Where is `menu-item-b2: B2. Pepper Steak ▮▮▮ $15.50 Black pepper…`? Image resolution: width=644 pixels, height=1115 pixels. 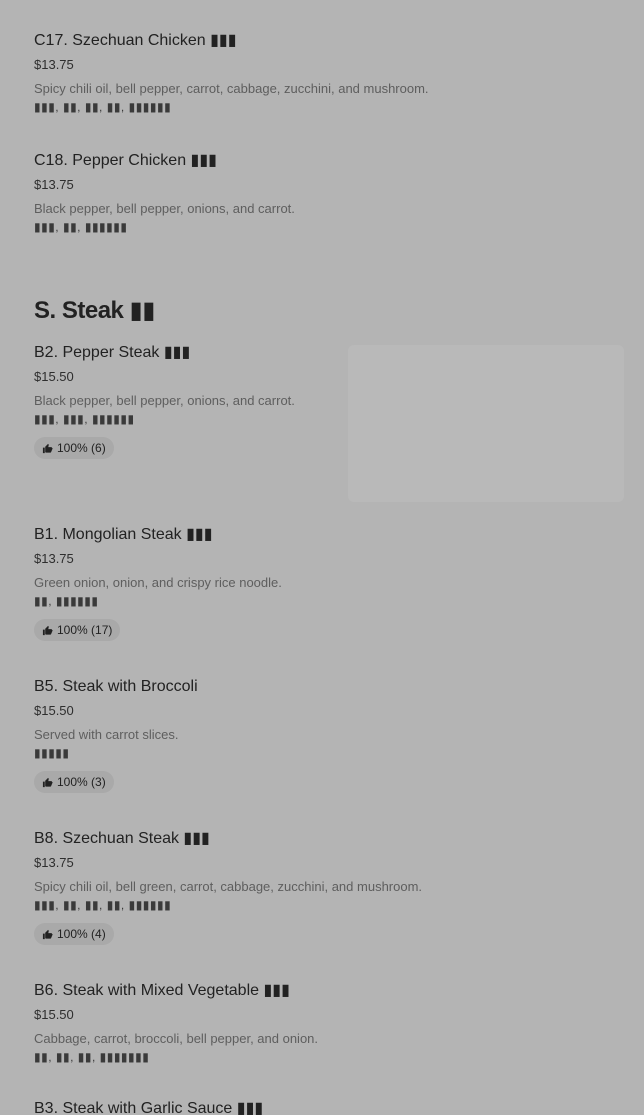 menu-item-b2: B2. Pepper Steak ▮▮▮ $15.50 Black pepper… is located at coordinates (184, 401).